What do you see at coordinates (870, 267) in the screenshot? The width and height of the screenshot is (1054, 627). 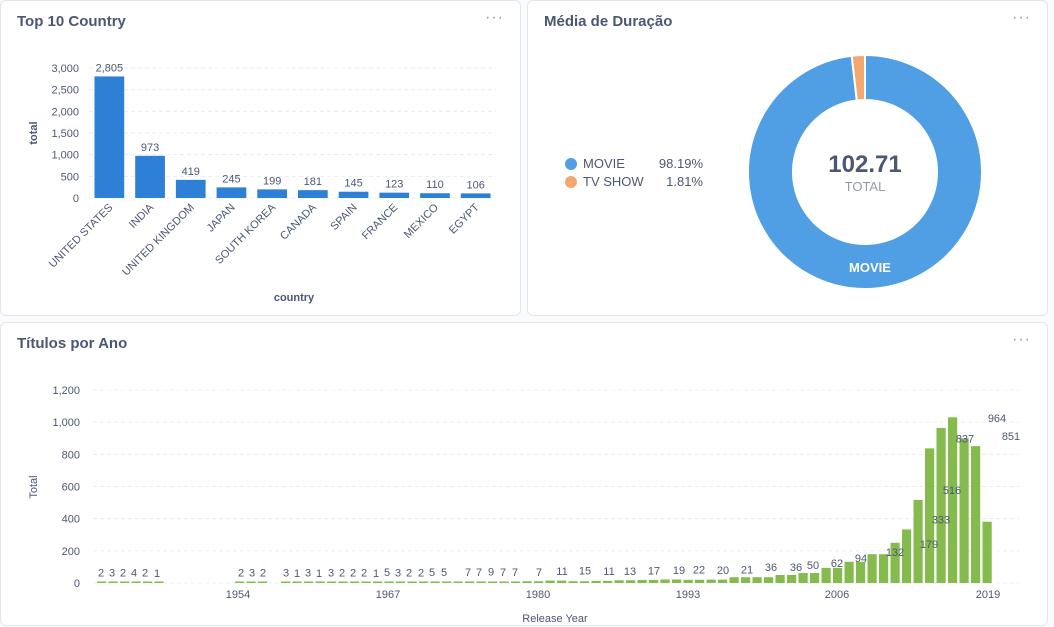 I see `donut-slice-label: MOVIE` at bounding box center [870, 267].